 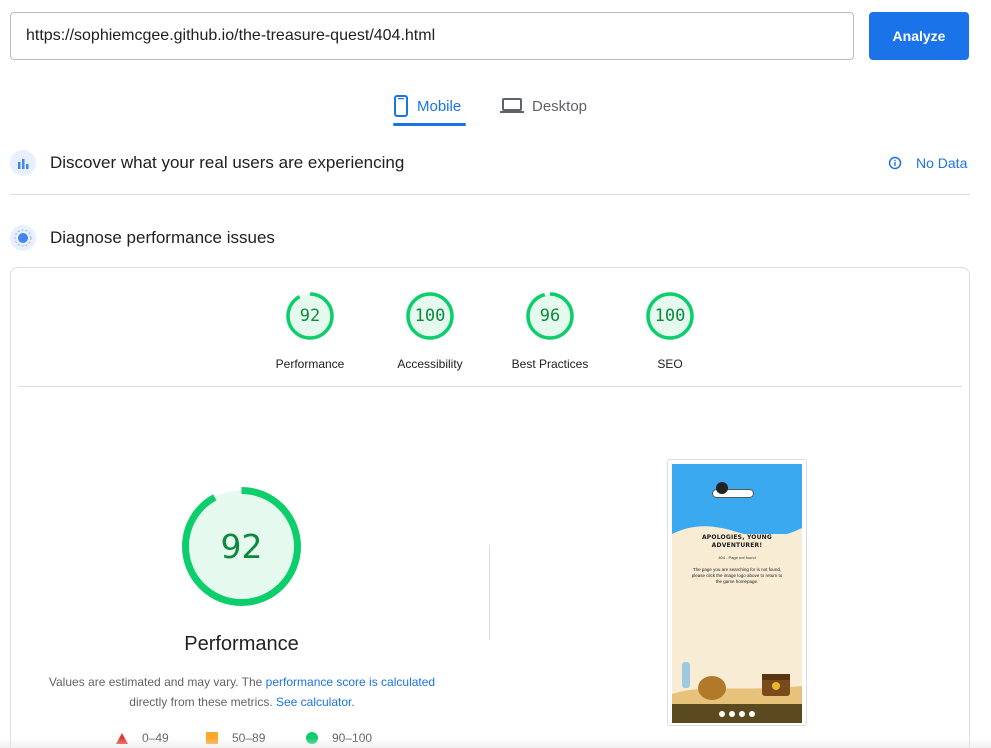 What do you see at coordinates (310, 331) in the screenshot?
I see `gauge-performance: 92 Performance` at bounding box center [310, 331].